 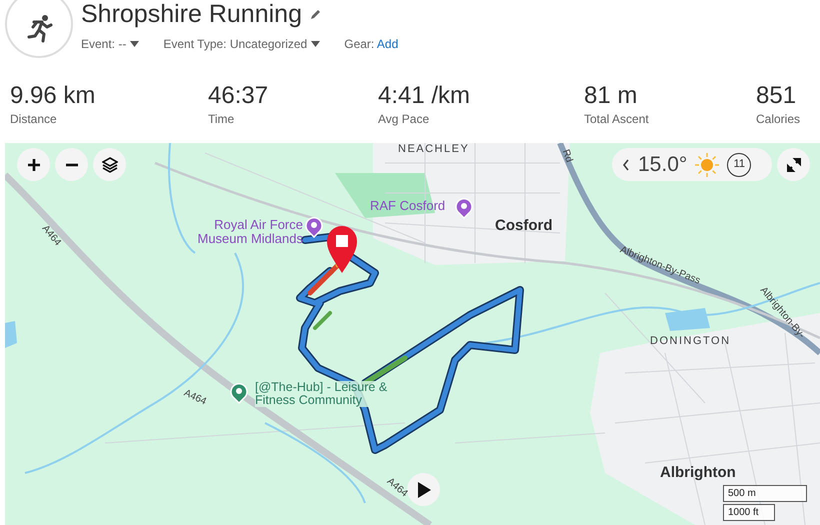 What do you see at coordinates (316, 14) in the screenshot?
I see `pencil-icon` at bounding box center [316, 14].